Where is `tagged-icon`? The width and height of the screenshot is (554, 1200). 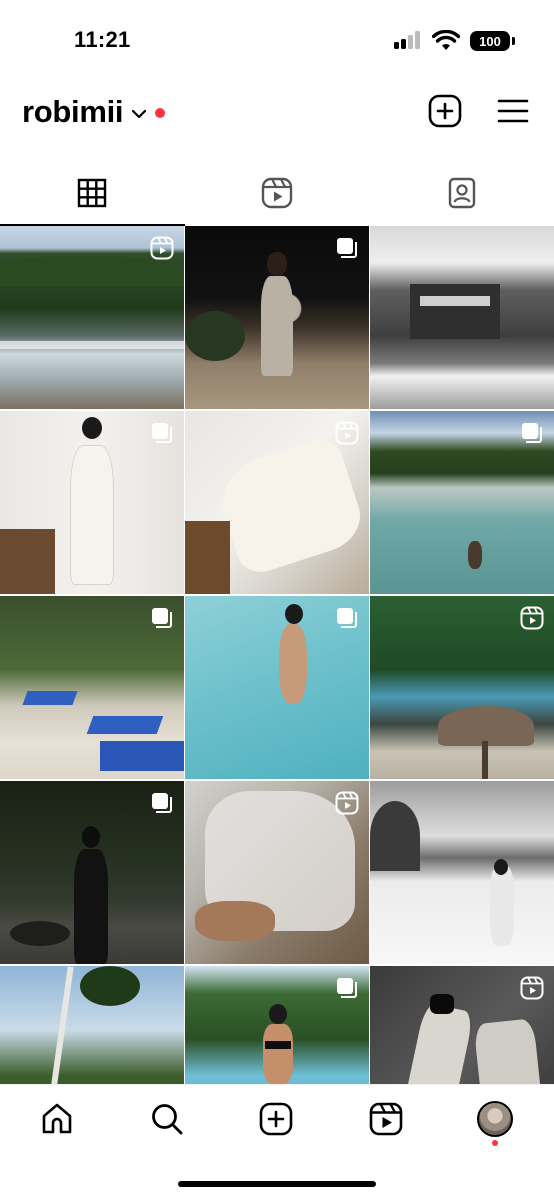 tagged-icon is located at coordinates (461, 193).